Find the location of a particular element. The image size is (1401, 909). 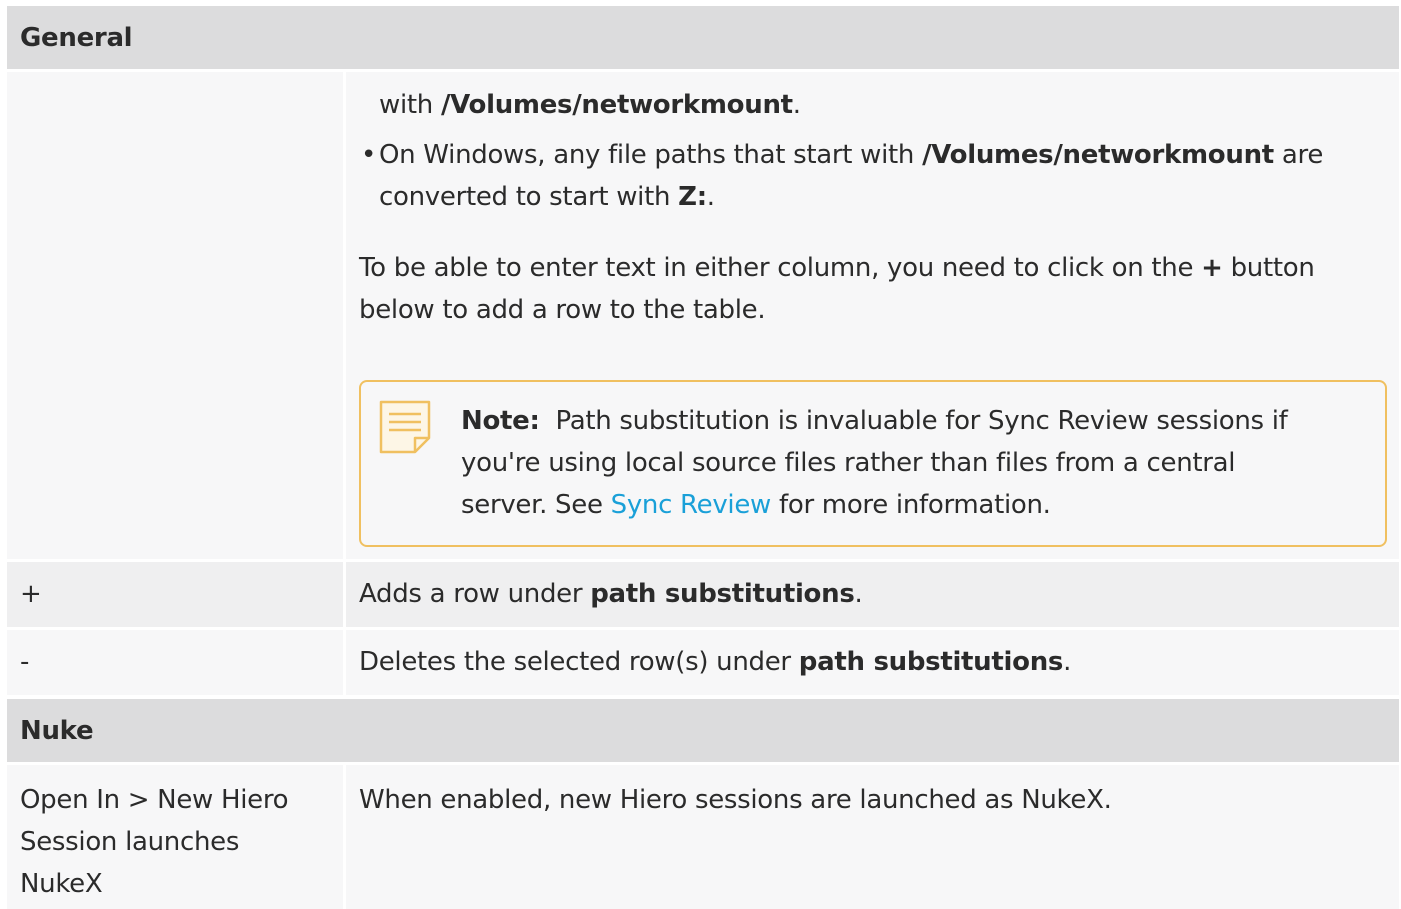

note-label: Note: is located at coordinates (500, 421).